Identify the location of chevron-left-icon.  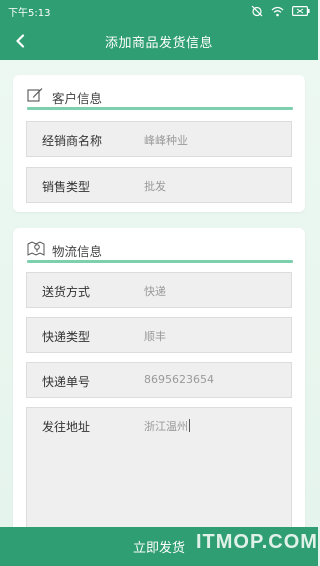
(20, 41).